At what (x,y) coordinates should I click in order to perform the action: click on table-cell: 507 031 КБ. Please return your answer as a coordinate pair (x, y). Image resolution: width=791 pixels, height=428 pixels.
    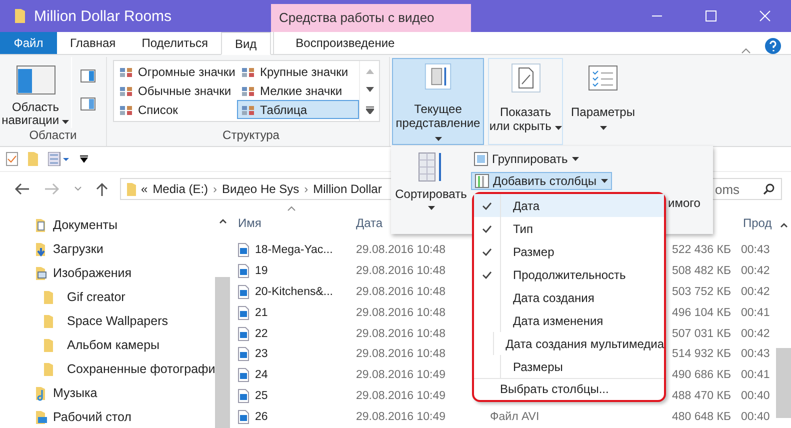
    Looking at the image, I should click on (701, 334).